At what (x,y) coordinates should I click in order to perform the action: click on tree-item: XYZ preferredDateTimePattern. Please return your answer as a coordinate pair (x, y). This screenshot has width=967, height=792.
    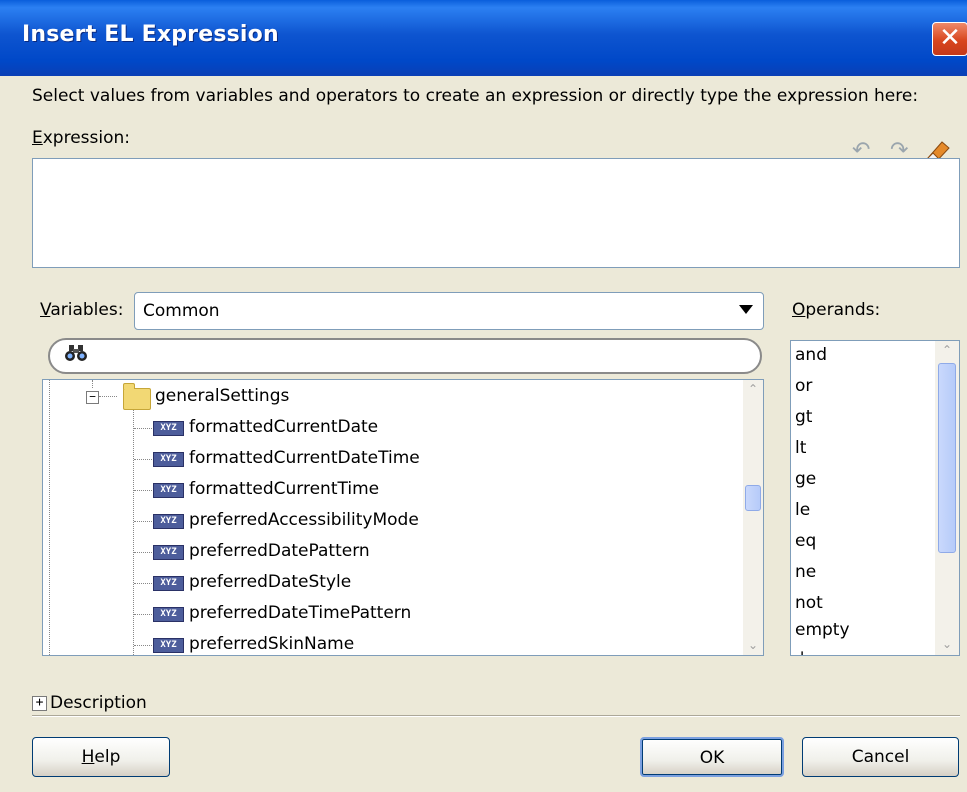
    Looking at the image, I should click on (388, 614).